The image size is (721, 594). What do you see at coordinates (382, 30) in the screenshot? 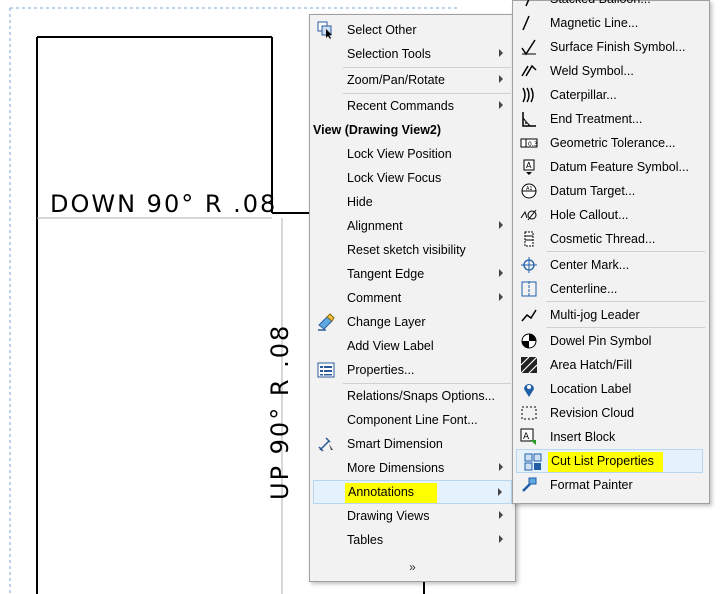
I see `menu-item-label: Select Other` at bounding box center [382, 30].